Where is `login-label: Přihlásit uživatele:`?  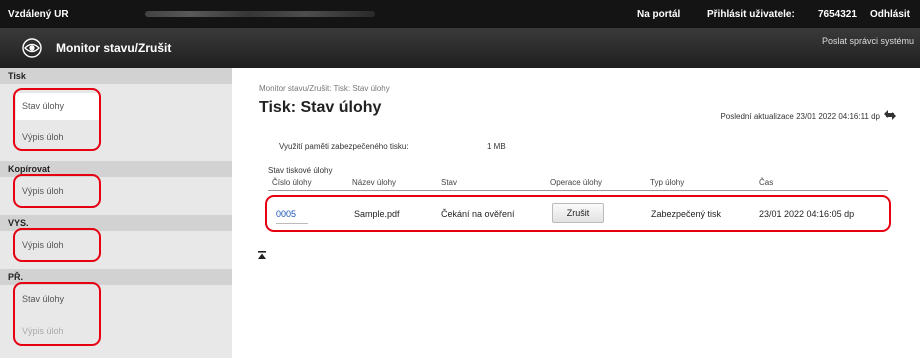 login-label: Přihlásit uživatele: is located at coordinates (751, 14).